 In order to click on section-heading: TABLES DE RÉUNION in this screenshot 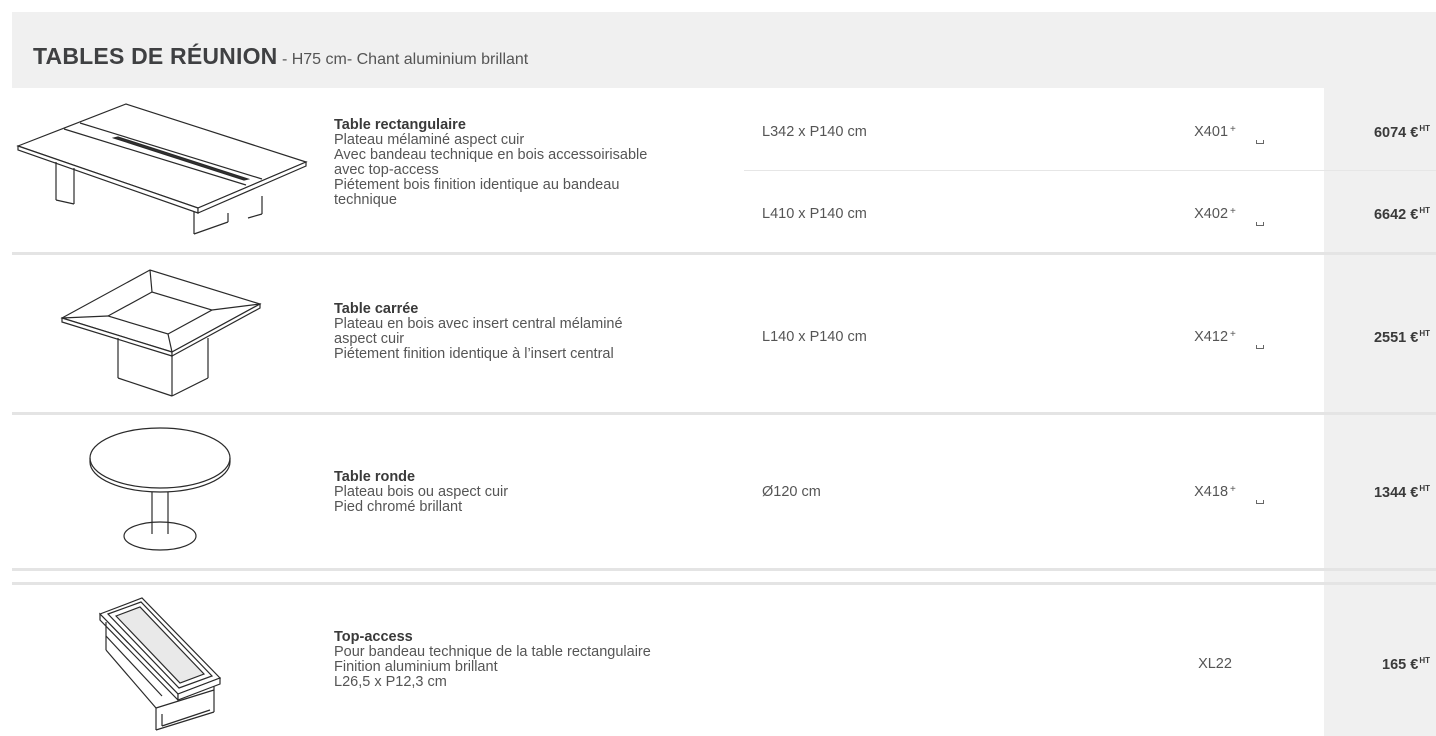, I will do `click(155, 56)`.